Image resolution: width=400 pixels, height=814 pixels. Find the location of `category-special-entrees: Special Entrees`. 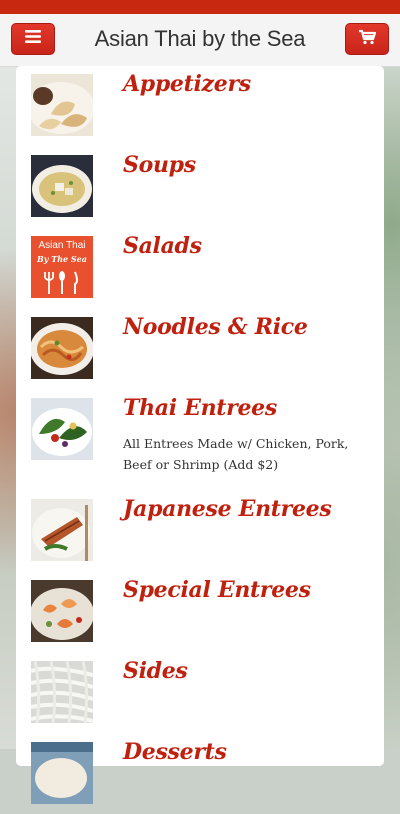

category-special-entrees: Special Entrees is located at coordinates (203, 612).